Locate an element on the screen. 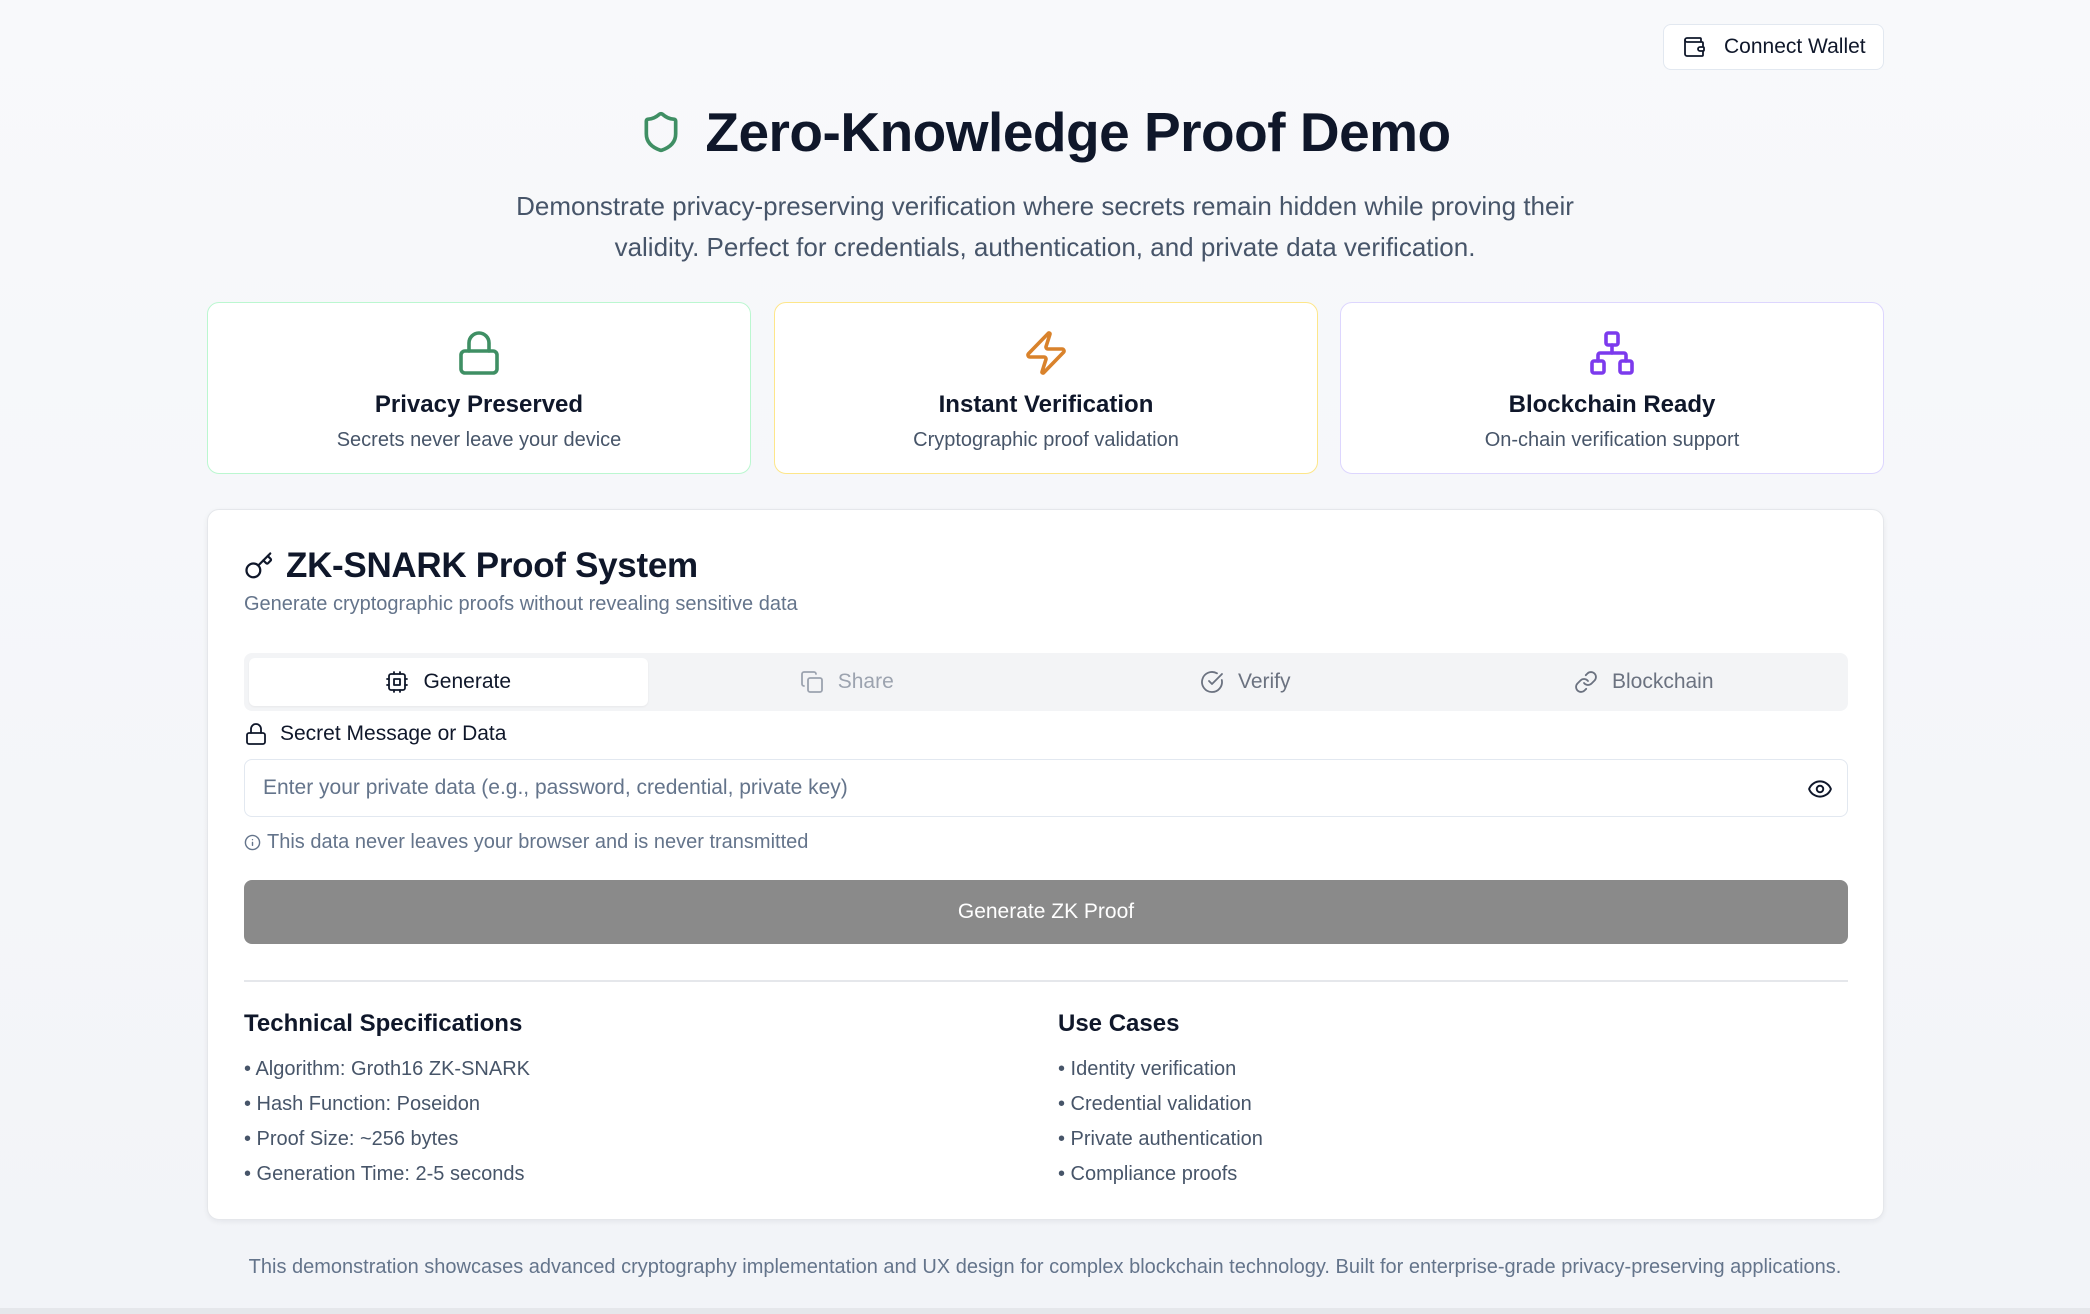  proof-tabs: Generate Share Verify Blockchain is located at coordinates (1046, 682).